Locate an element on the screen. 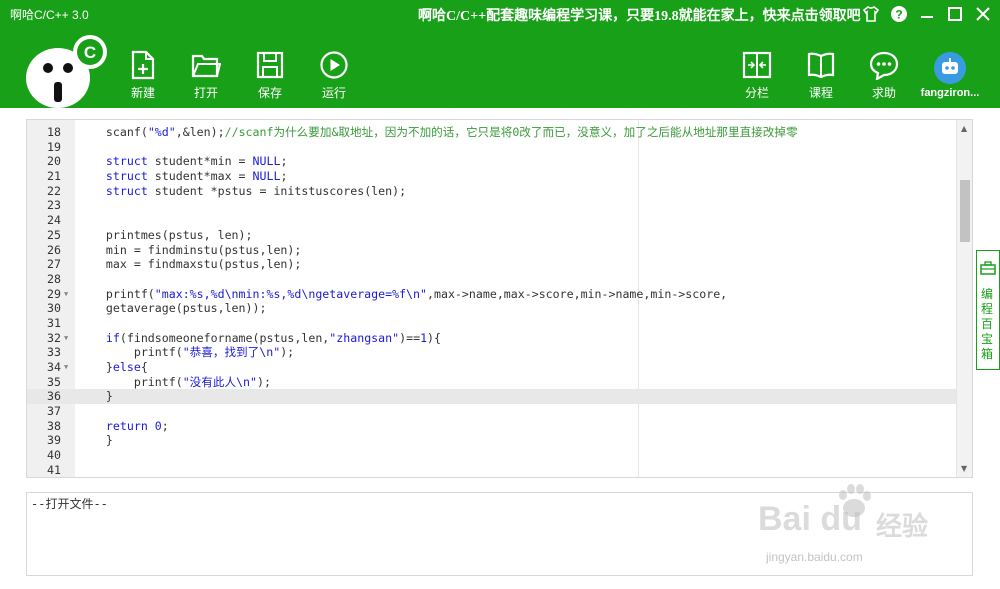  code-line: 20 struct student*min = NULL; is located at coordinates (492, 161).